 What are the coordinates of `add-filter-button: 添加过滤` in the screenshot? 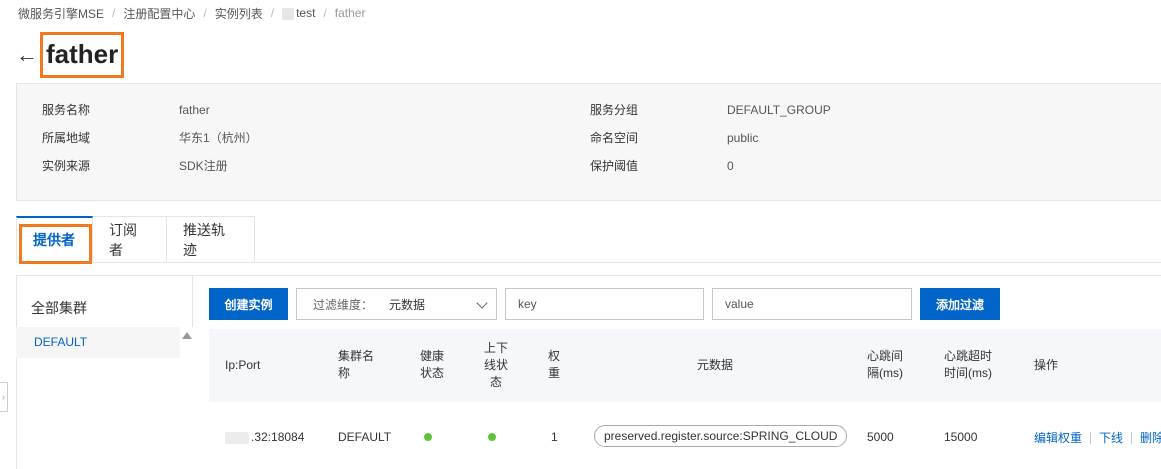 It's located at (960, 304).